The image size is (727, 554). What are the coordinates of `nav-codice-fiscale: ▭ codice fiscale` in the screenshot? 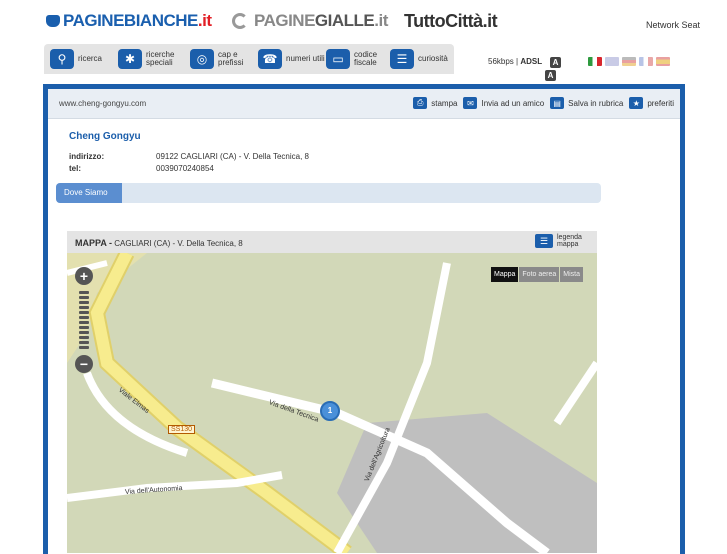 It's located at (361, 59).